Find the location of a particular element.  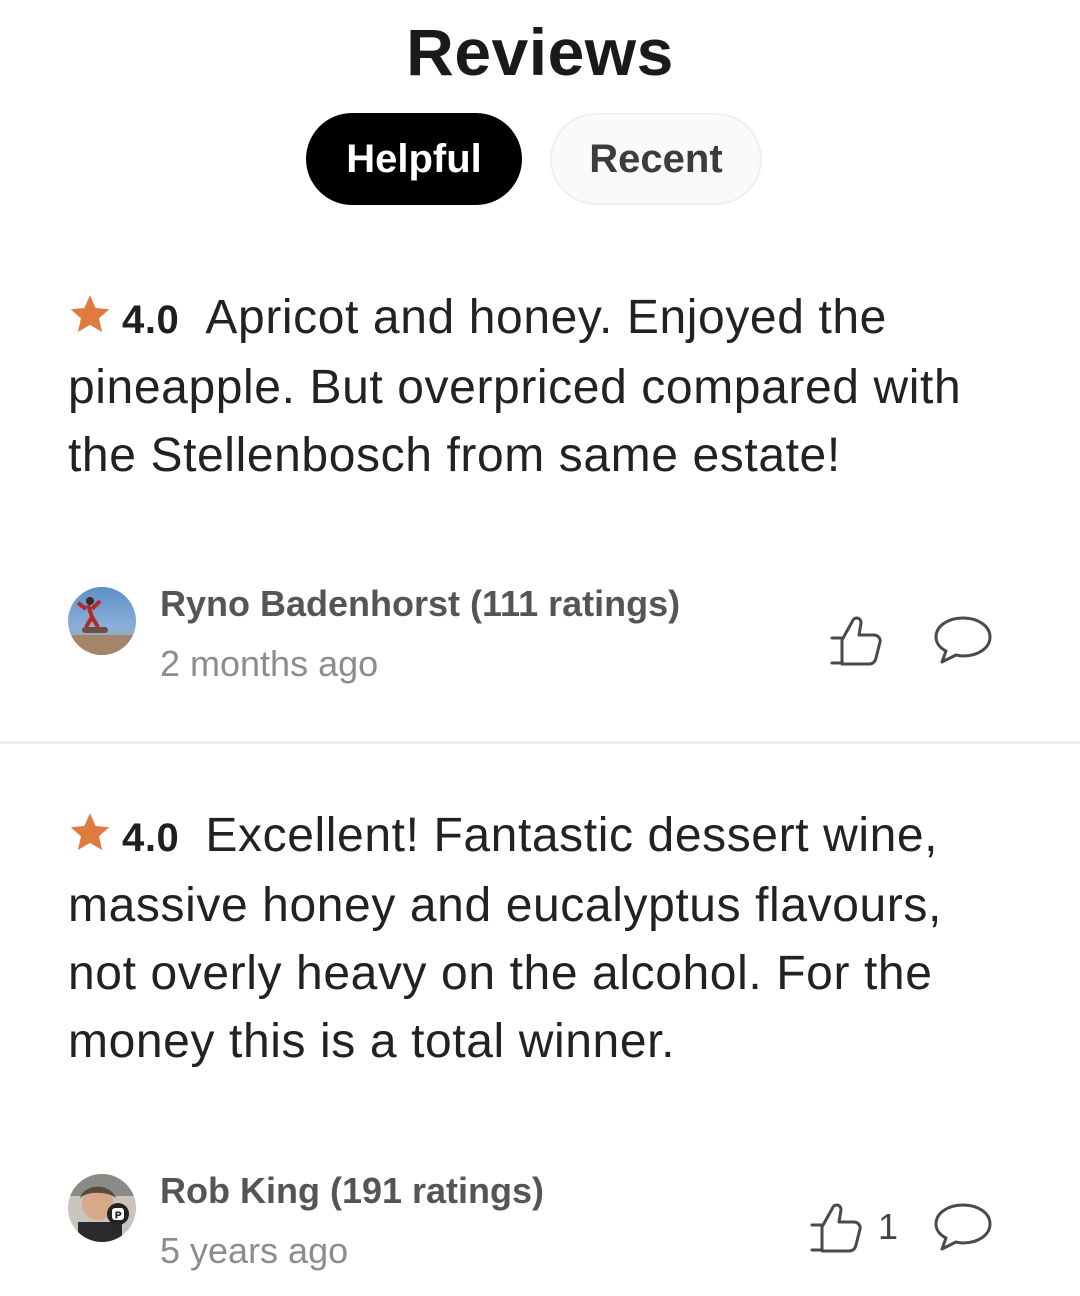

like-button: 1 is located at coordinates (852, 1227).